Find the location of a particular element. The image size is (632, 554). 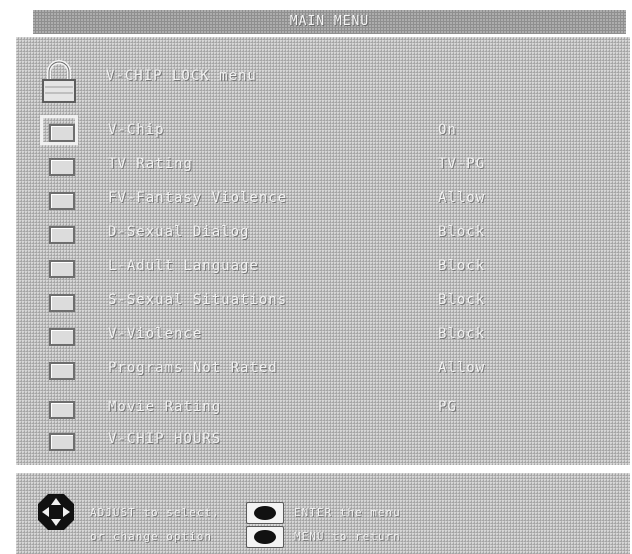

menu-item-label: FV-Fantasy Violence is located at coordinates (198, 198).